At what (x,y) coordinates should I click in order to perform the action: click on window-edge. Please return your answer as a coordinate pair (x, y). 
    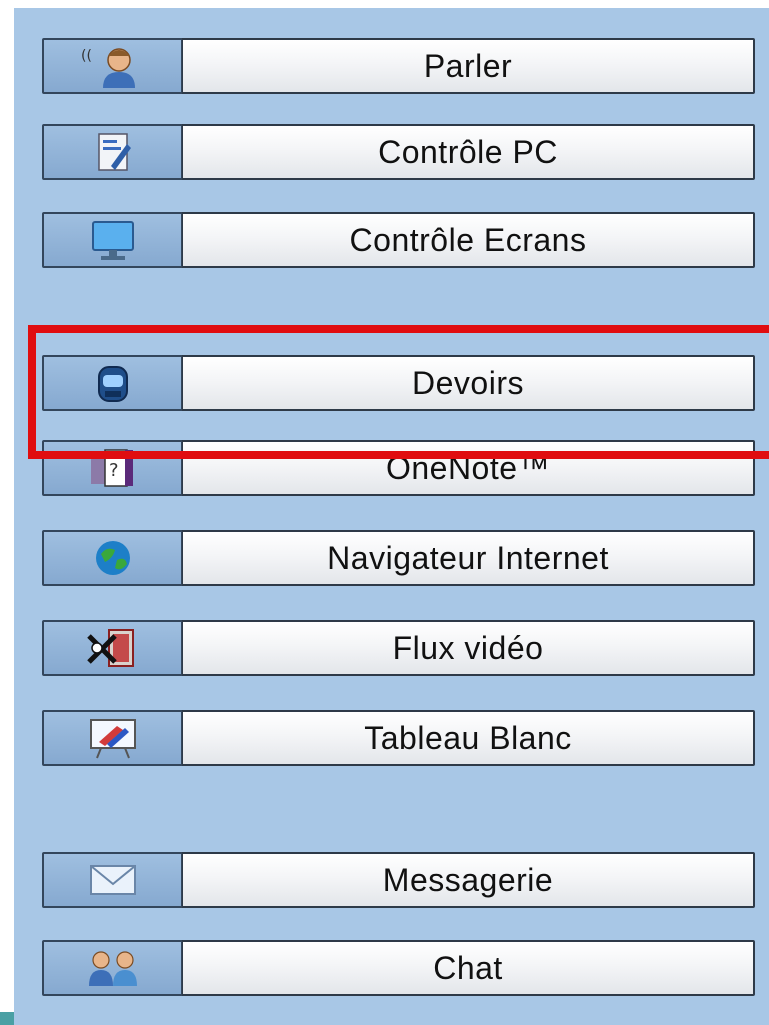
    Looking at the image, I should click on (7, 1018).